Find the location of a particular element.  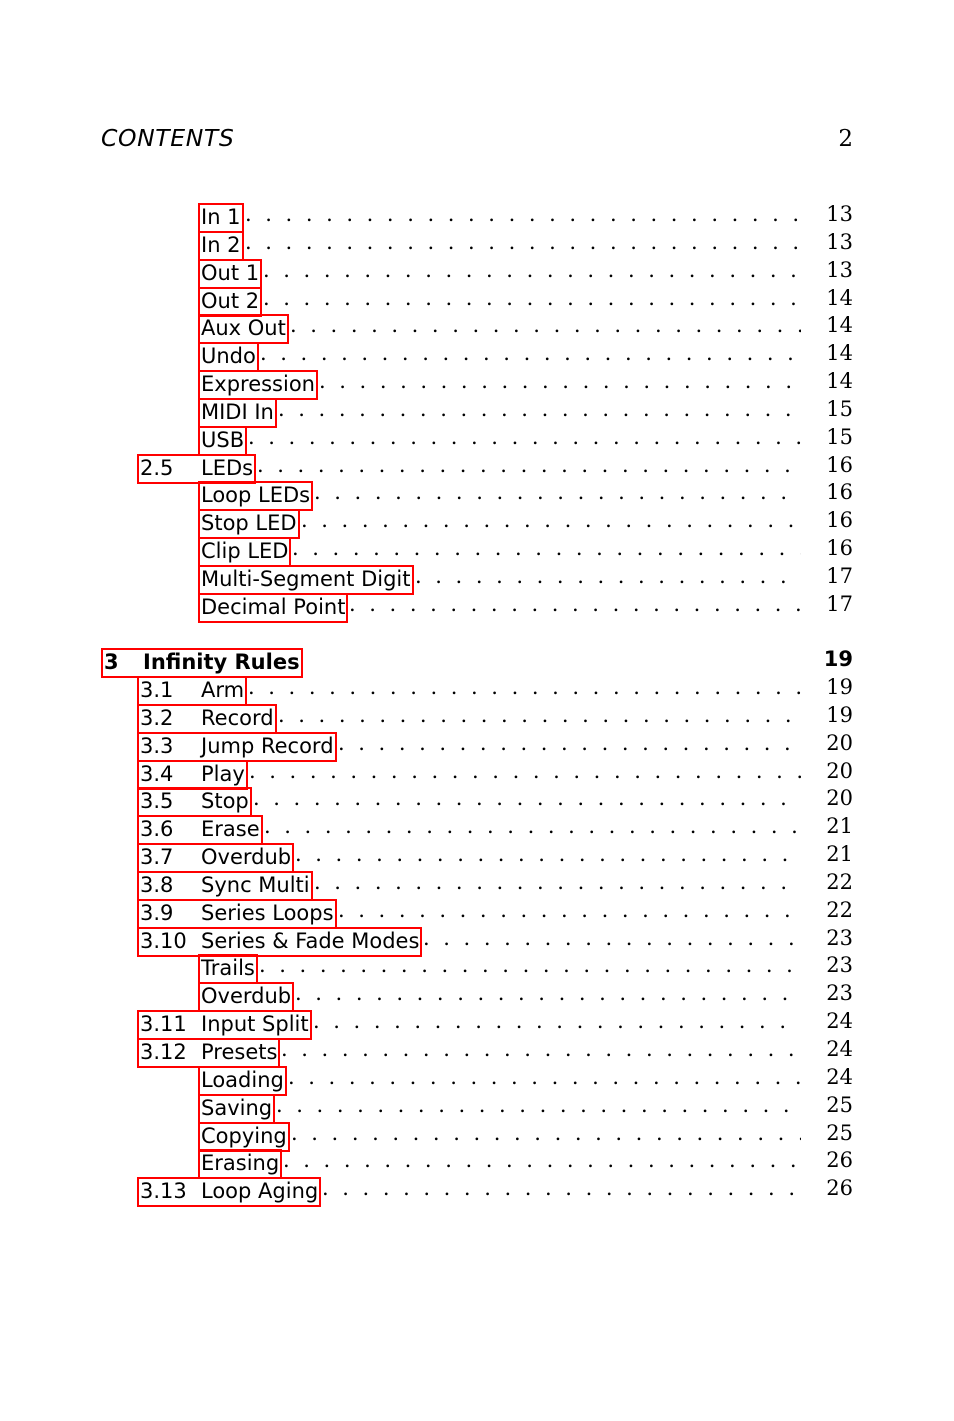

toc-entry-annotation-box: Out 1 is located at coordinates (230, 273).